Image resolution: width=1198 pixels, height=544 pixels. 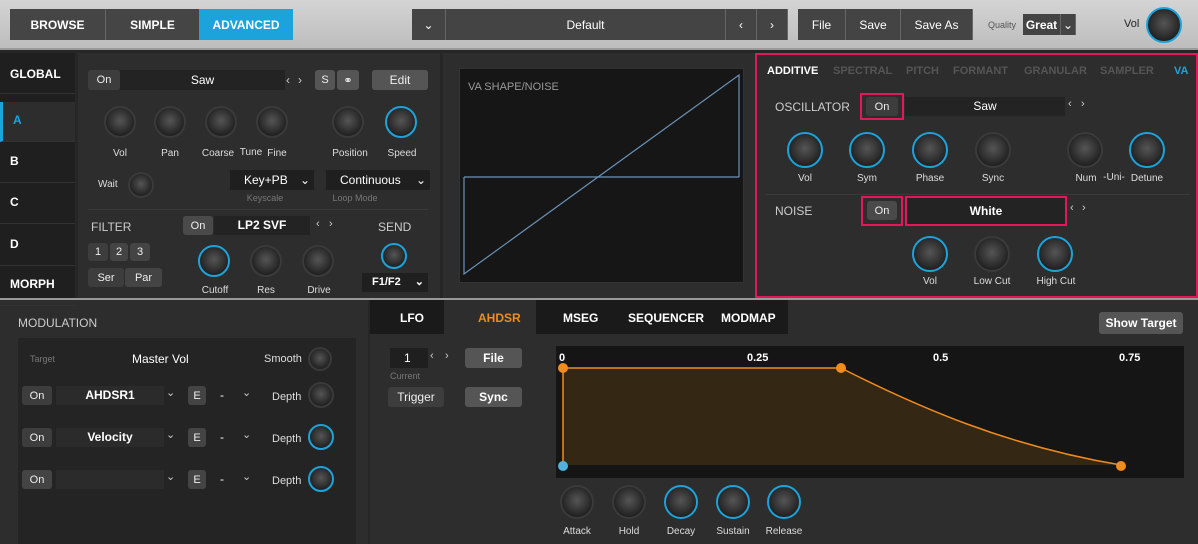 I want to click on browse-button: BROWSE, so click(x=57, y=24).